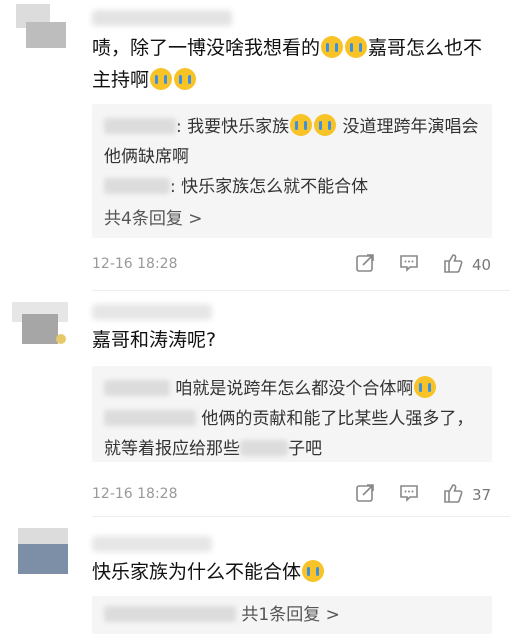 The width and height of the screenshot is (510, 640). Describe the element at coordinates (293, 434) in the screenshot. I see `reply-item: 他俩的贡献和能了比某些人强多了，就等着报应给那些 子吧` at that location.